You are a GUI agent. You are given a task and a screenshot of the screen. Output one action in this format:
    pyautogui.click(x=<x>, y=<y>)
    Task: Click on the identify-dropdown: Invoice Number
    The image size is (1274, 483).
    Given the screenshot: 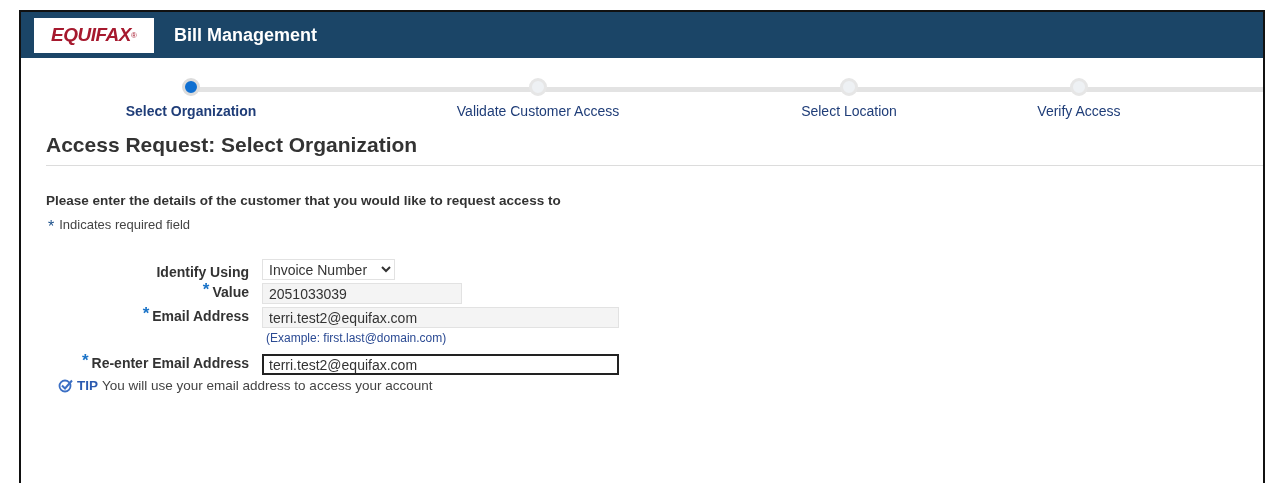 What is the action you would take?
    pyautogui.click(x=328, y=269)
    